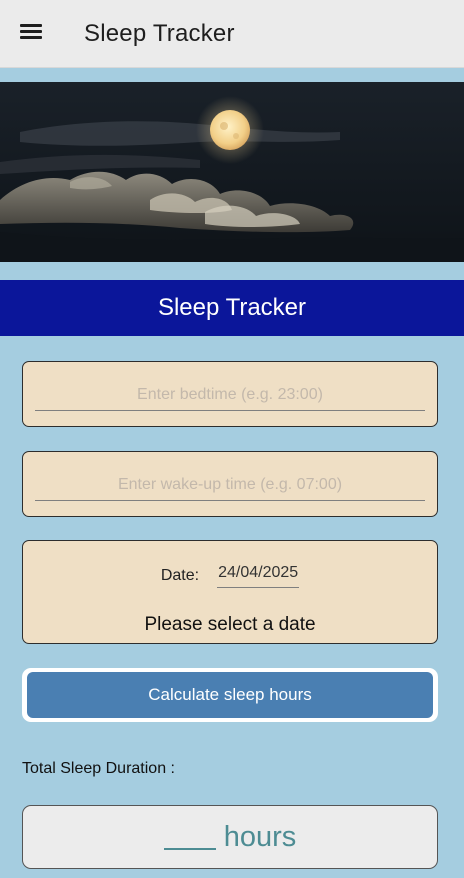  What do you see at coordinates (98, 768) in the screenshot?
I see `total-sleep-duration-label: Total Sleep Duration :` at bounding box center [98, 768].